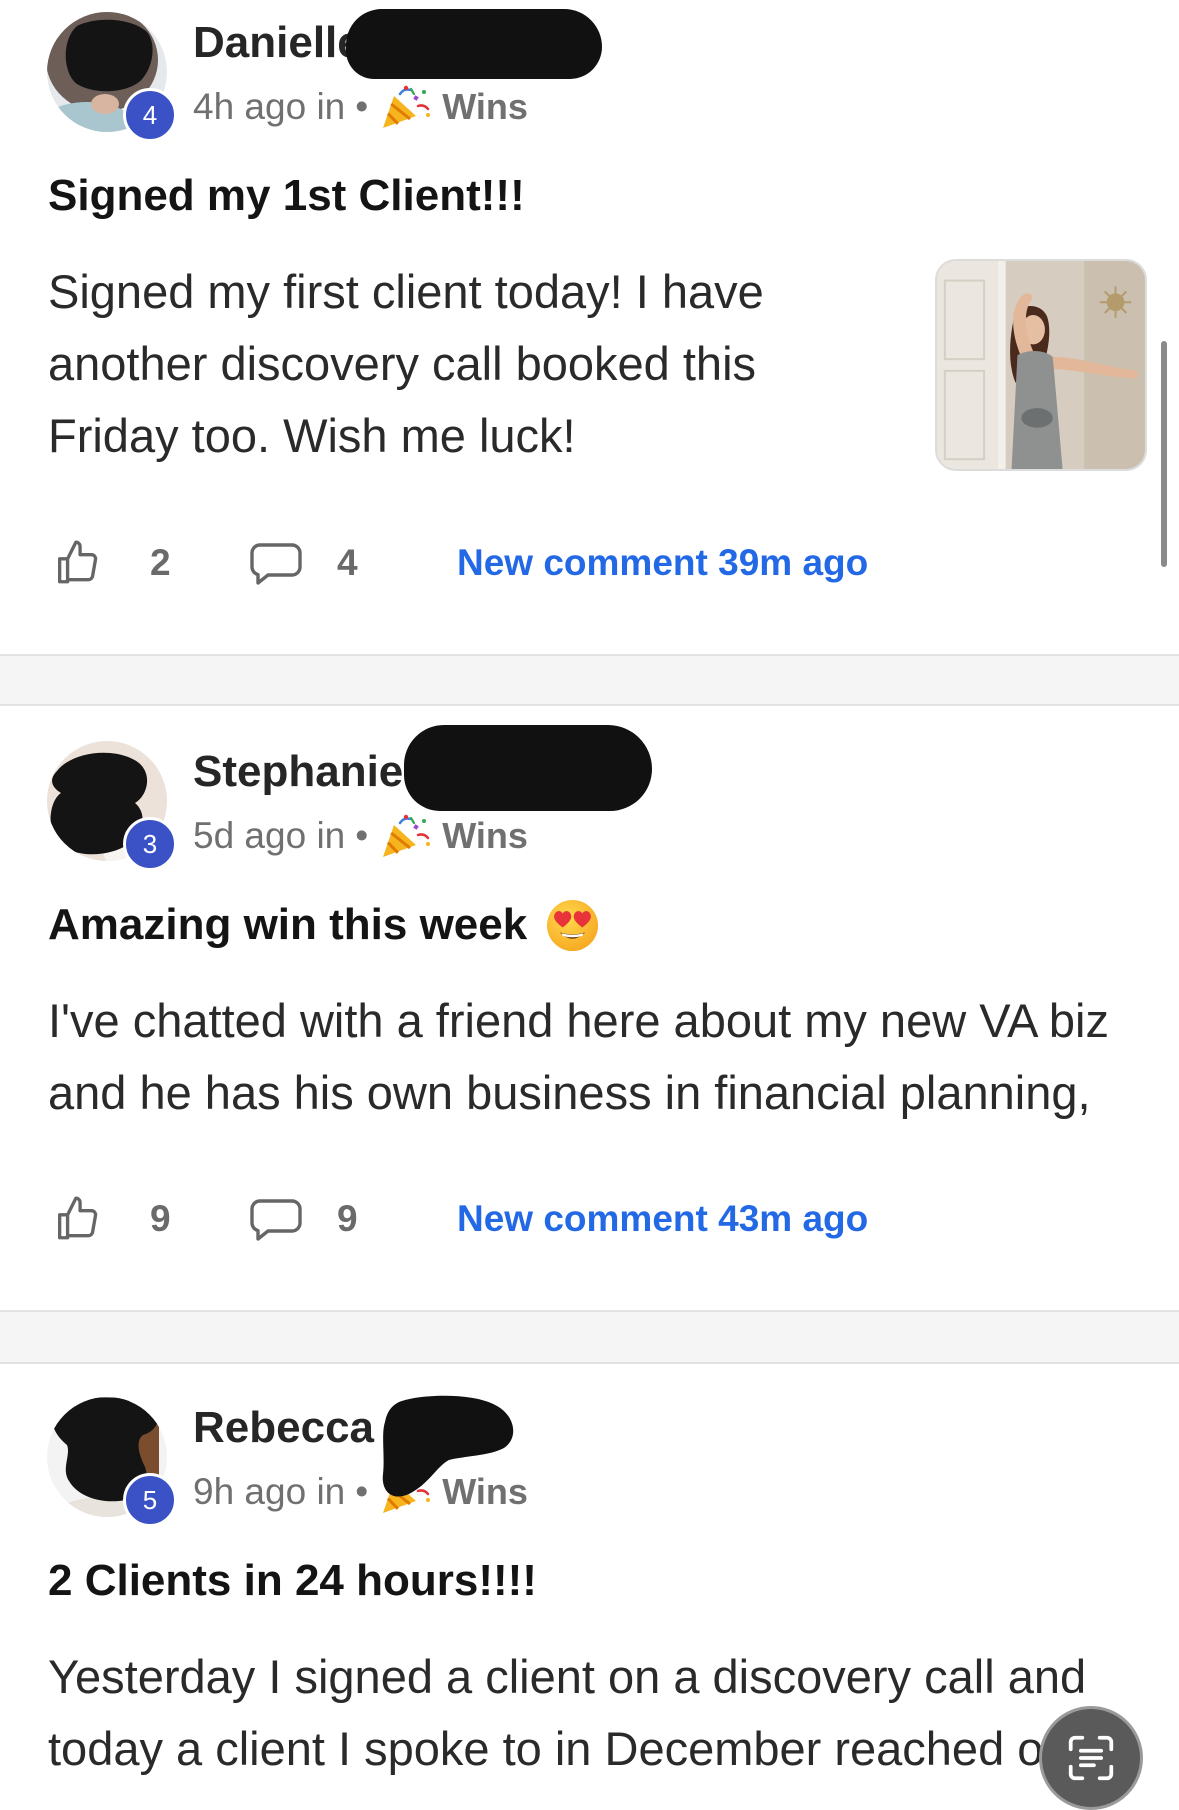  I want to click on level-badge: 3, so click(150, 844).